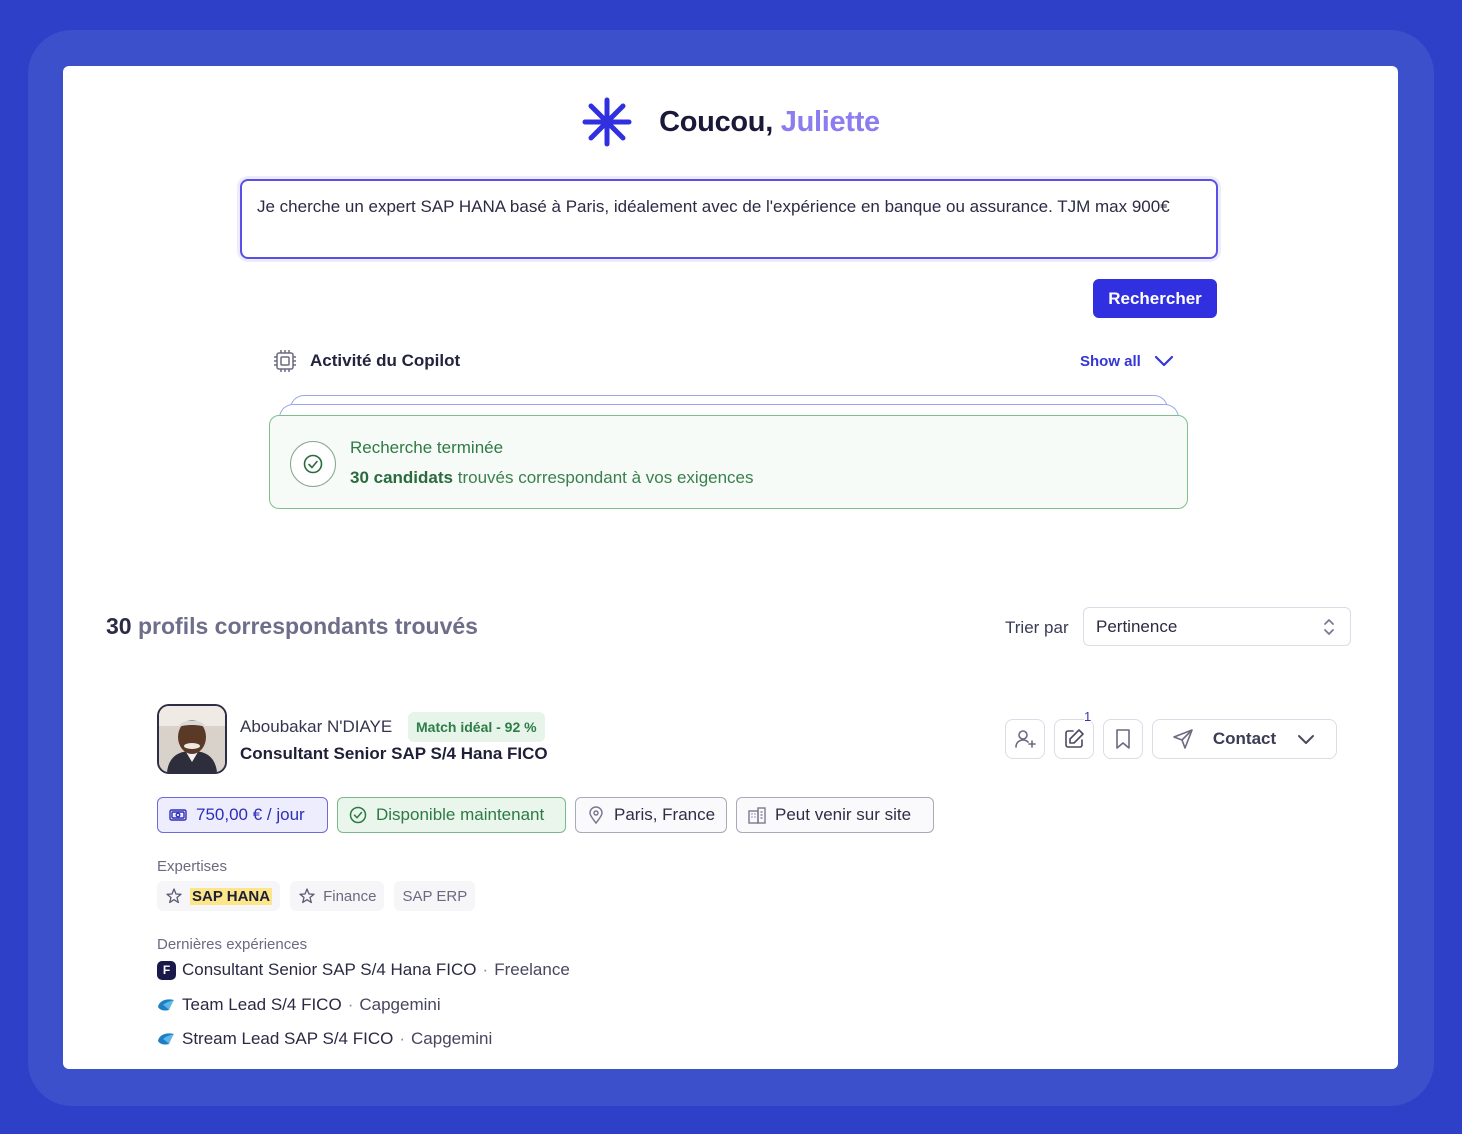 This screenshot has height=1134, width=1462. What do you see at coordinates (262, 1004) in the screenshot?
I see `experience-title: Team Lead S/4 FICO` at bounding box center [262, 1004].